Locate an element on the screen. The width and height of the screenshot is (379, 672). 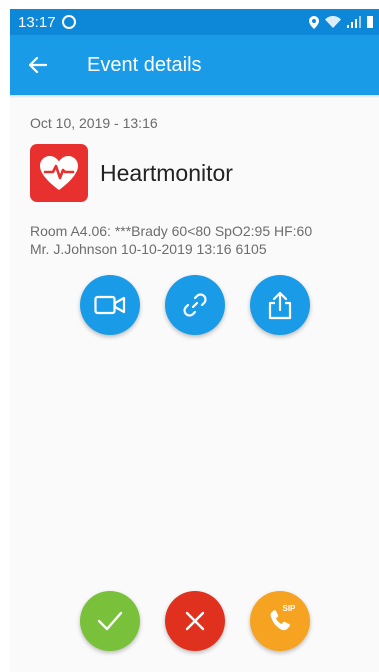
accept-button is located at coordinates (109, 621).